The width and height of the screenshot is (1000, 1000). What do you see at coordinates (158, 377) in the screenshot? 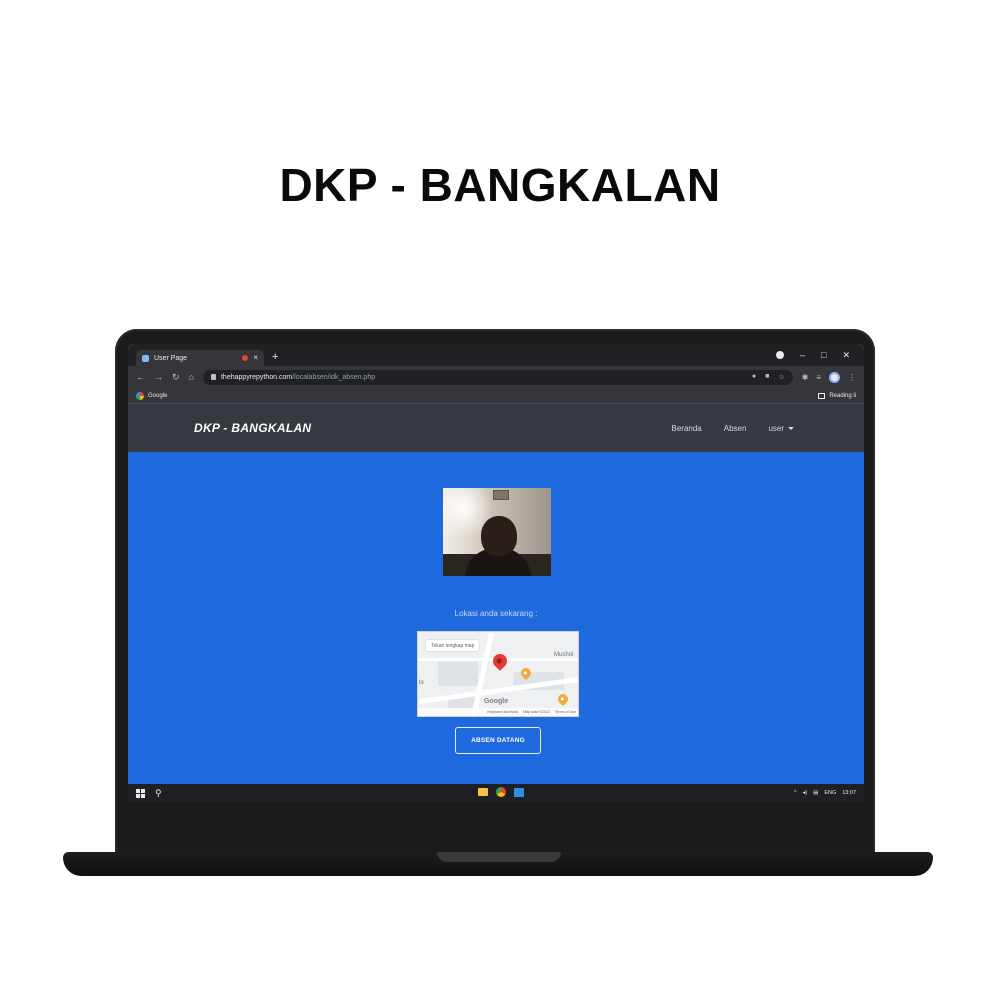
I see `forward-icon: →` at bounding box center [158, 377].